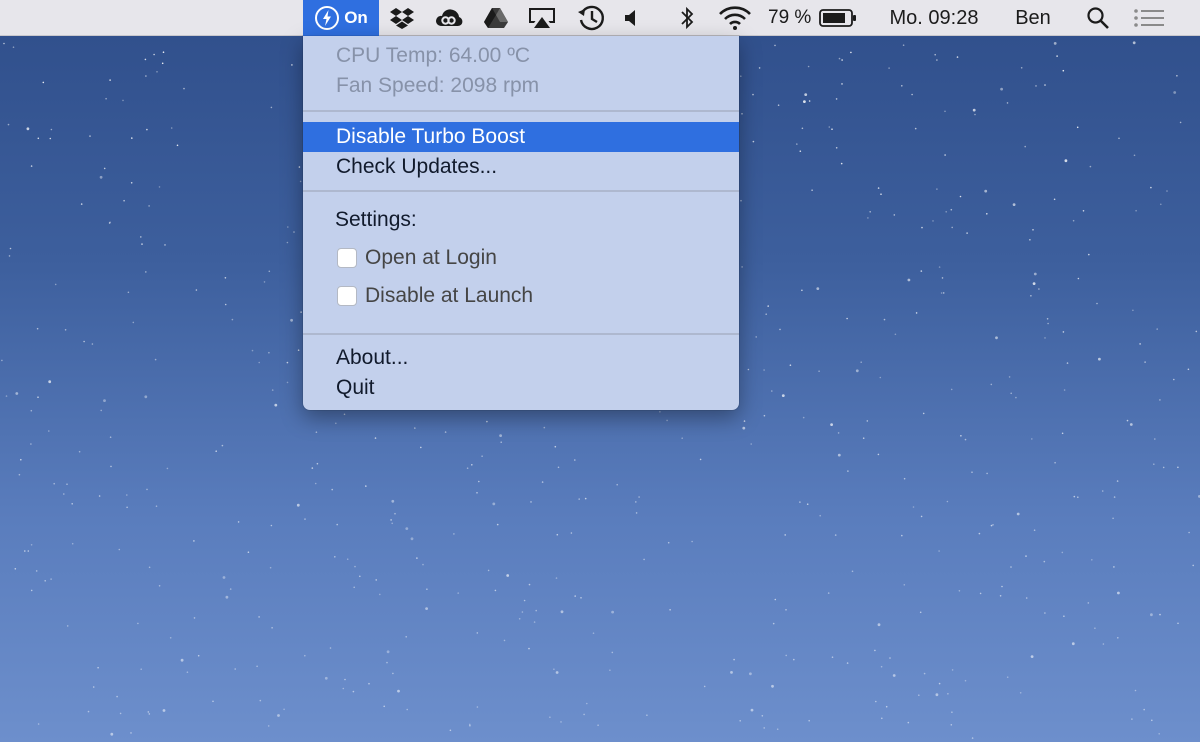 The height and width of the screenshot is (742, 1200). I want to click on cpu-temp-label: CPU Temp: 64.00 ºC, so click(433, 55).